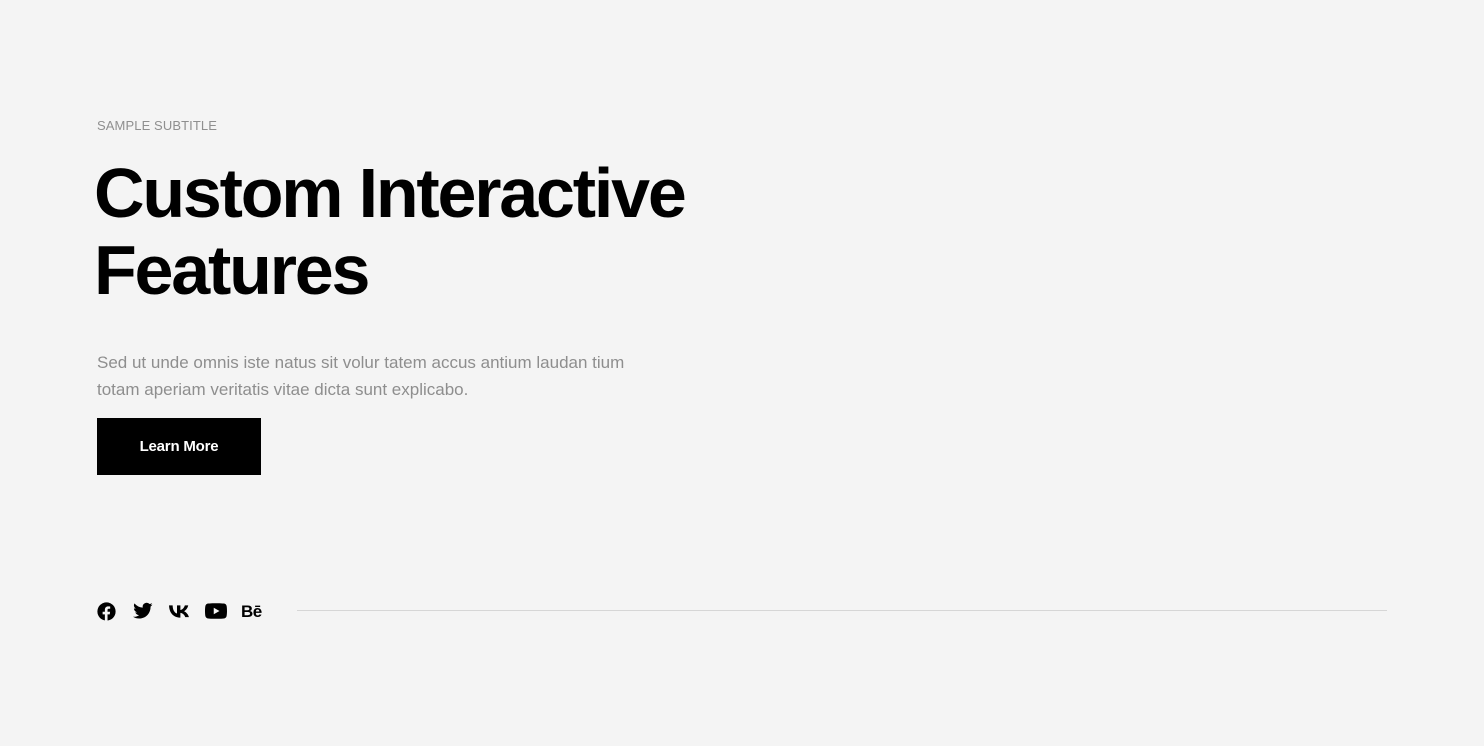 Image resolution: width=1484 pixels, height=746 pixels. What do you see at coordinates (390, 193) in the screenshot?
I see `hero-title-line-1: Custom Interactive` at bounding box center [390, 193].